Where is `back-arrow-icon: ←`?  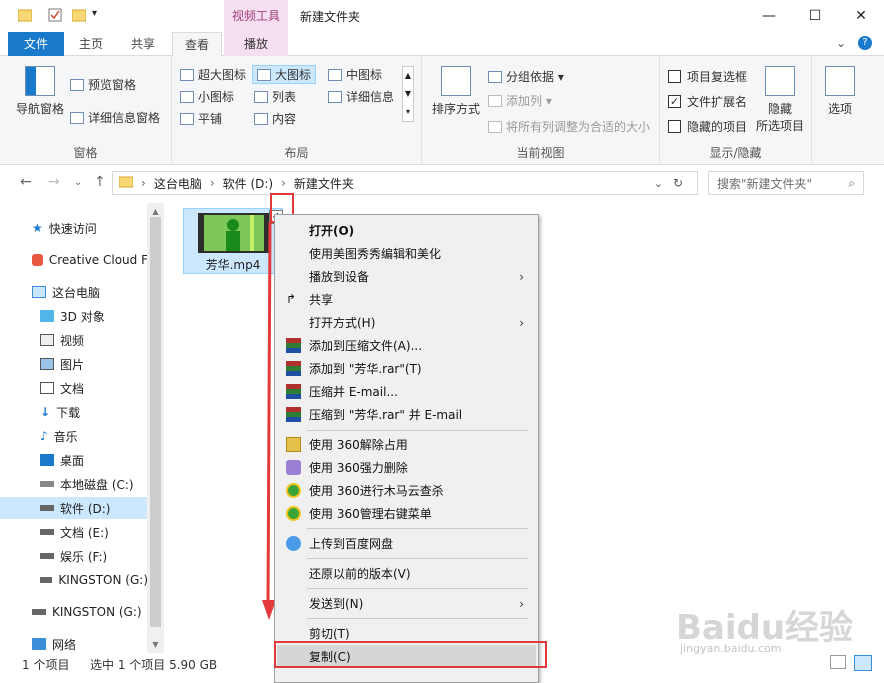
back-arrow-icon: ← is located at coordinates (26, 182).